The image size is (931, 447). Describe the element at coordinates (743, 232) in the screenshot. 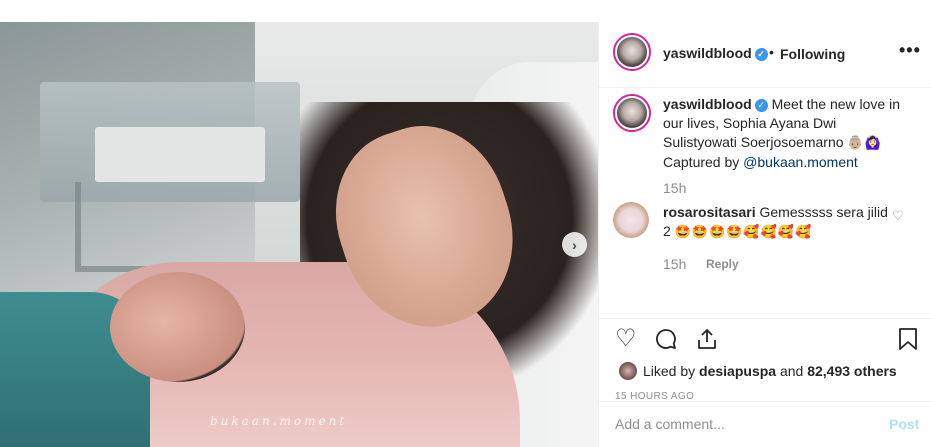

I see `comment-emojis: 🤩🤩🤩🤩🥰🥰🥰🥰` at that location.